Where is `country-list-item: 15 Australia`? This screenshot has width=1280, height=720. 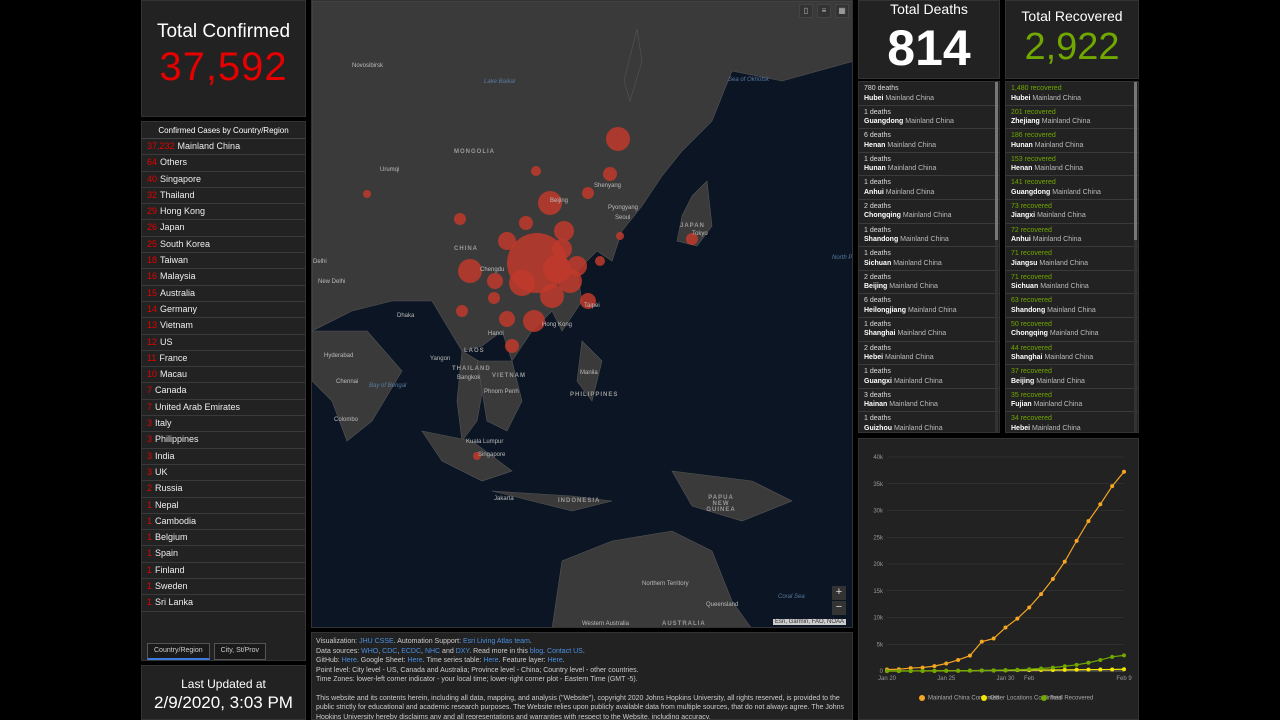
country-list-item: 15 Australia is located at coordinates (223, 294).